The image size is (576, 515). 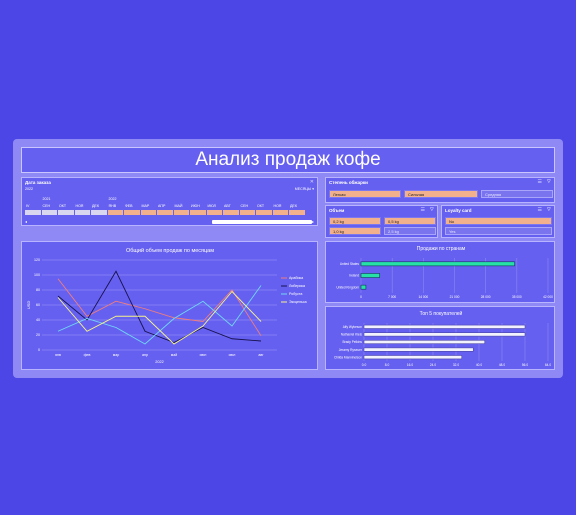 I want to click on size-option-0-2kg: 0,2 kg, so click(x=355, y=221).